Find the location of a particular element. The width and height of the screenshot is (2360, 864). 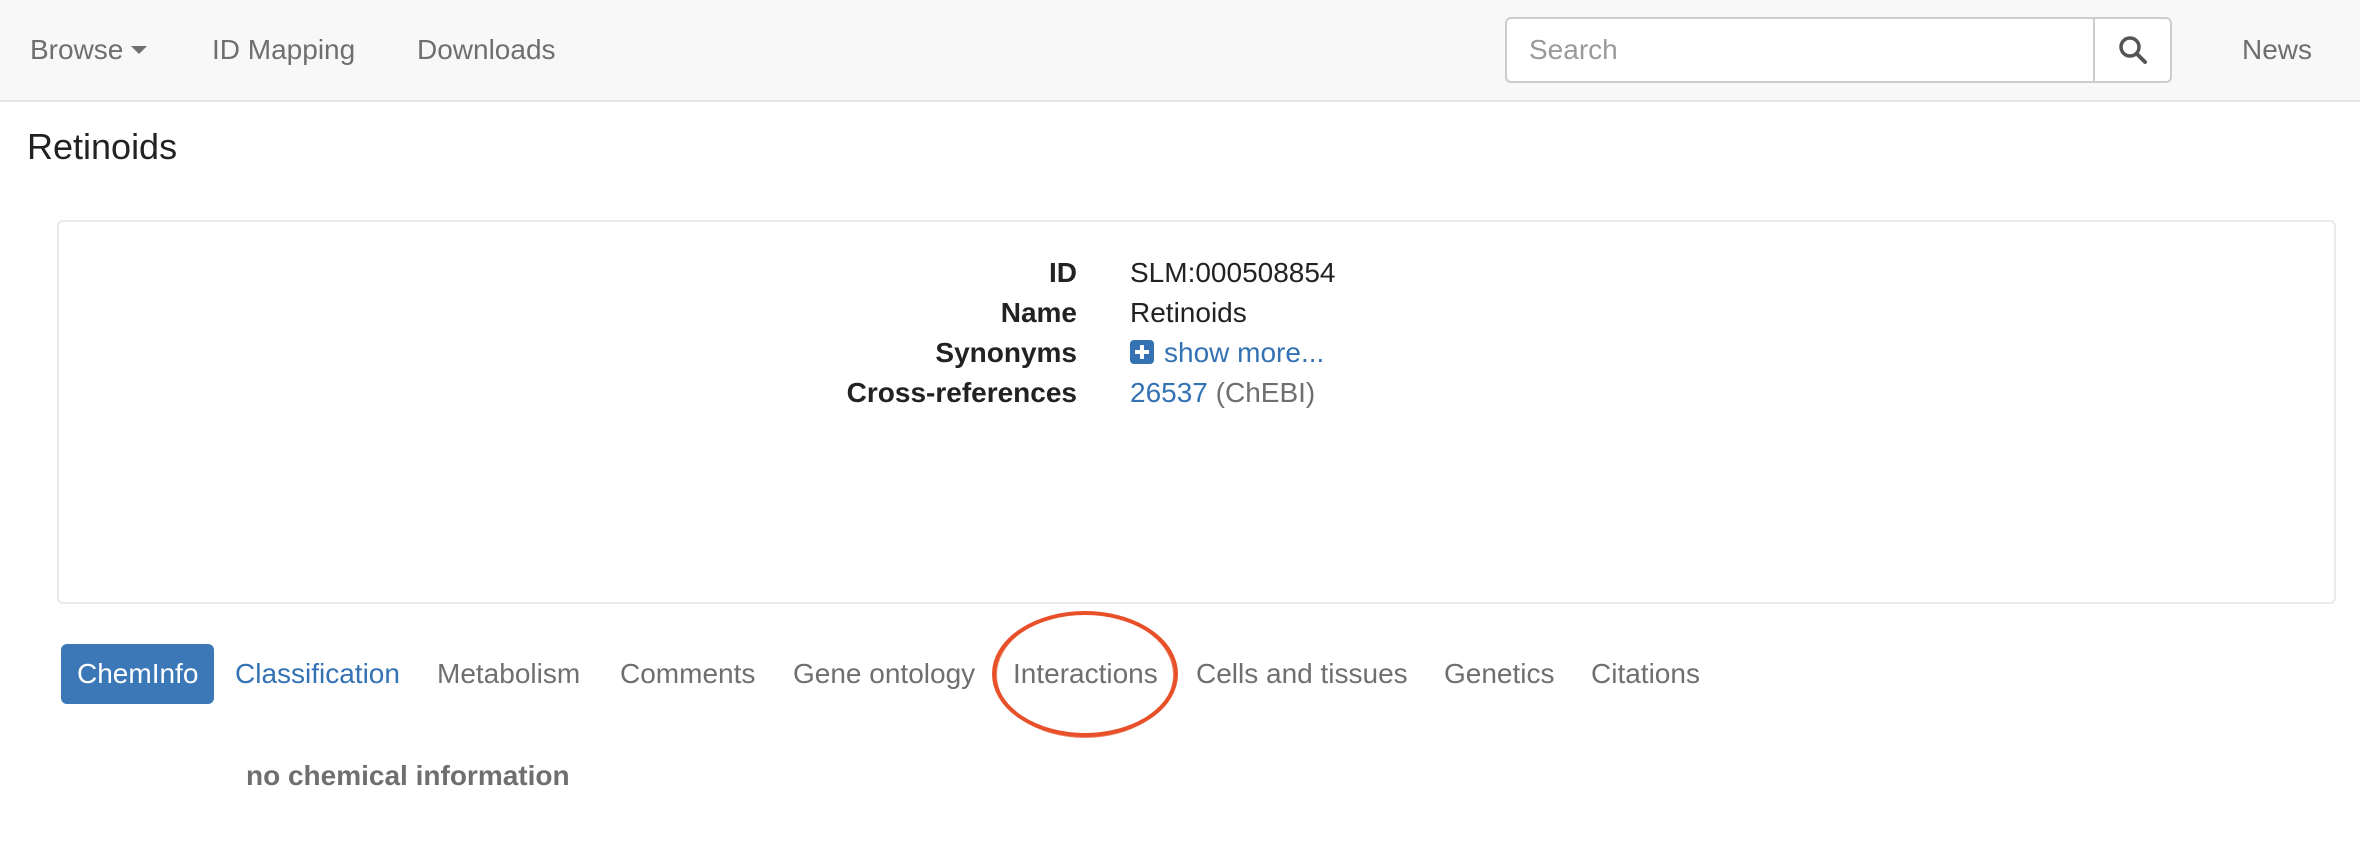

cross-references-label: Cross-references is located at coordinates (961, 392).